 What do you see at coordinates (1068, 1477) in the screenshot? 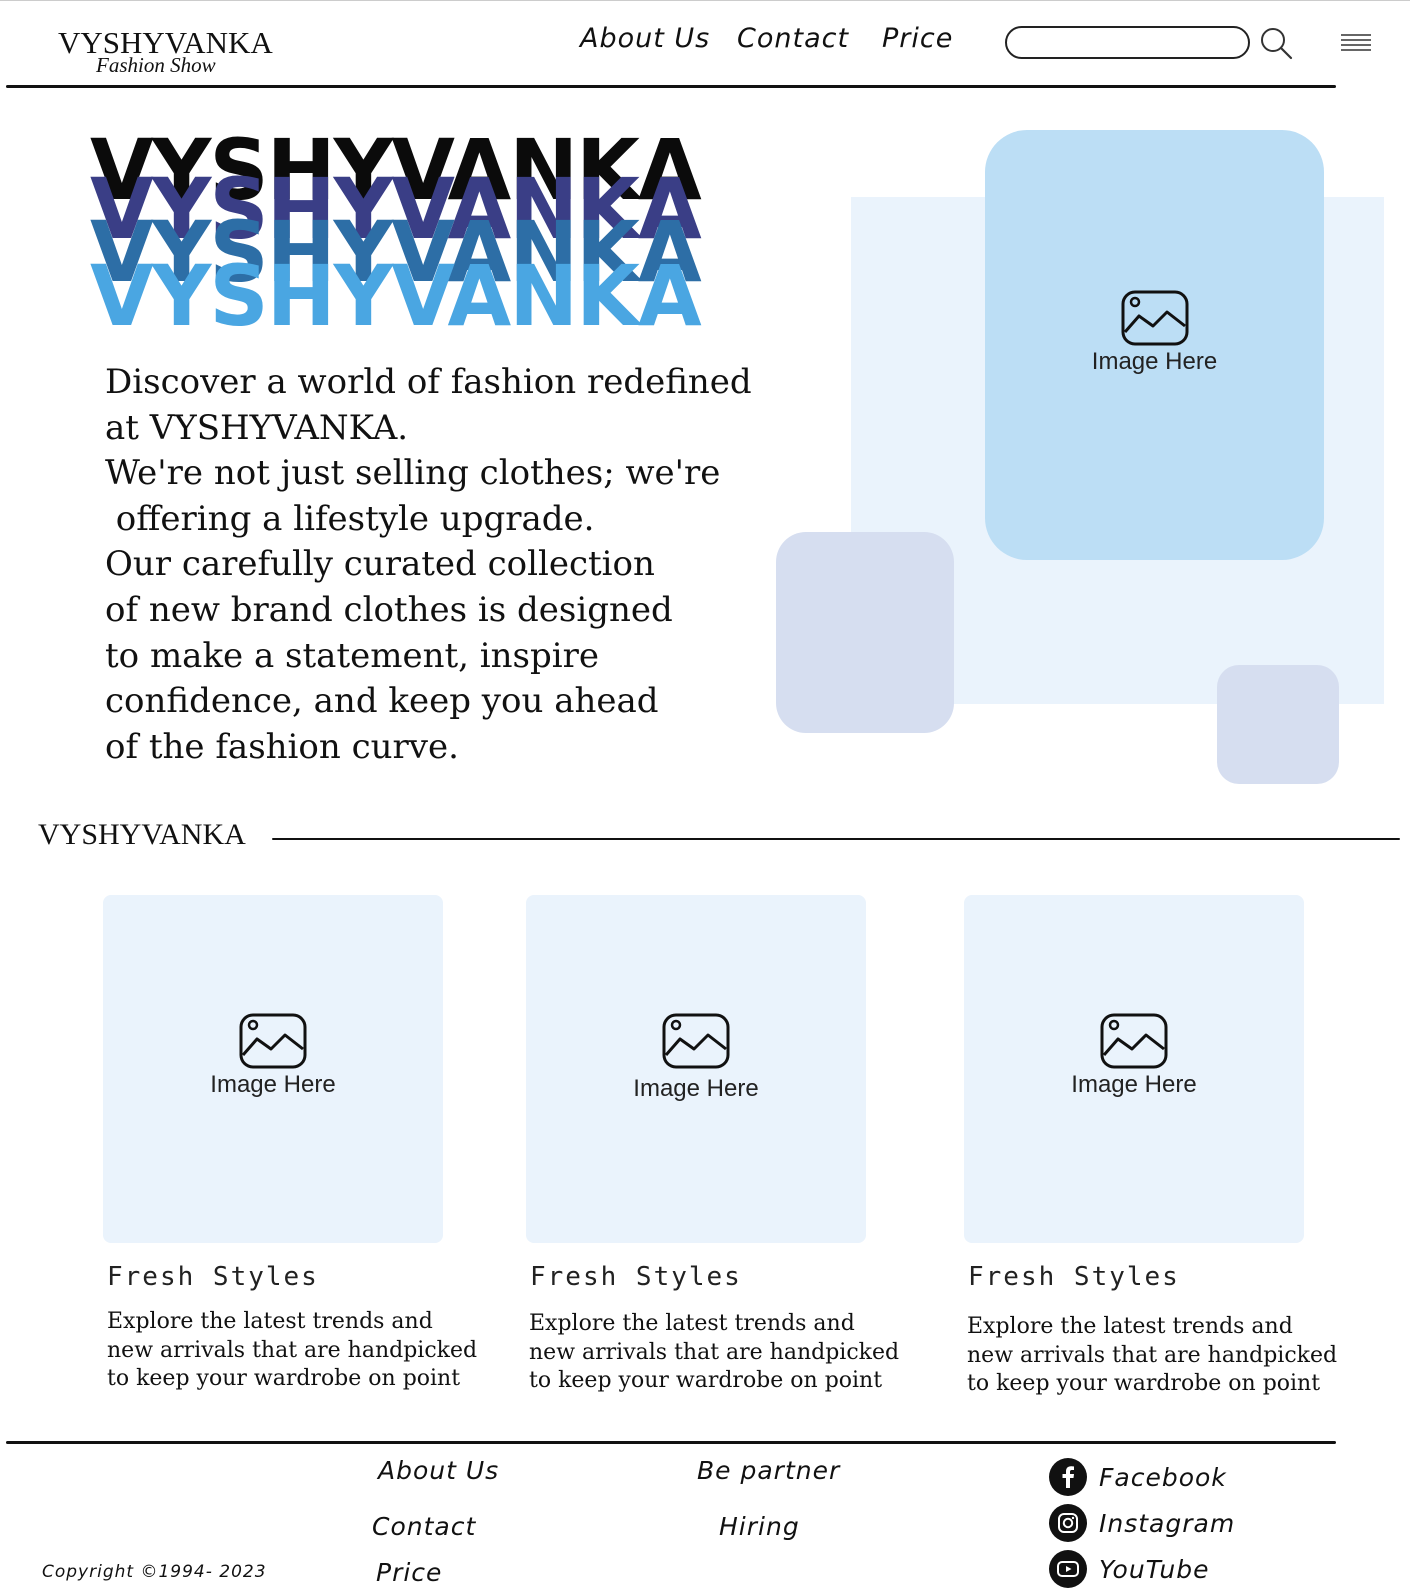
I see `facebook-icon` at bounding box center [1068, 1477].